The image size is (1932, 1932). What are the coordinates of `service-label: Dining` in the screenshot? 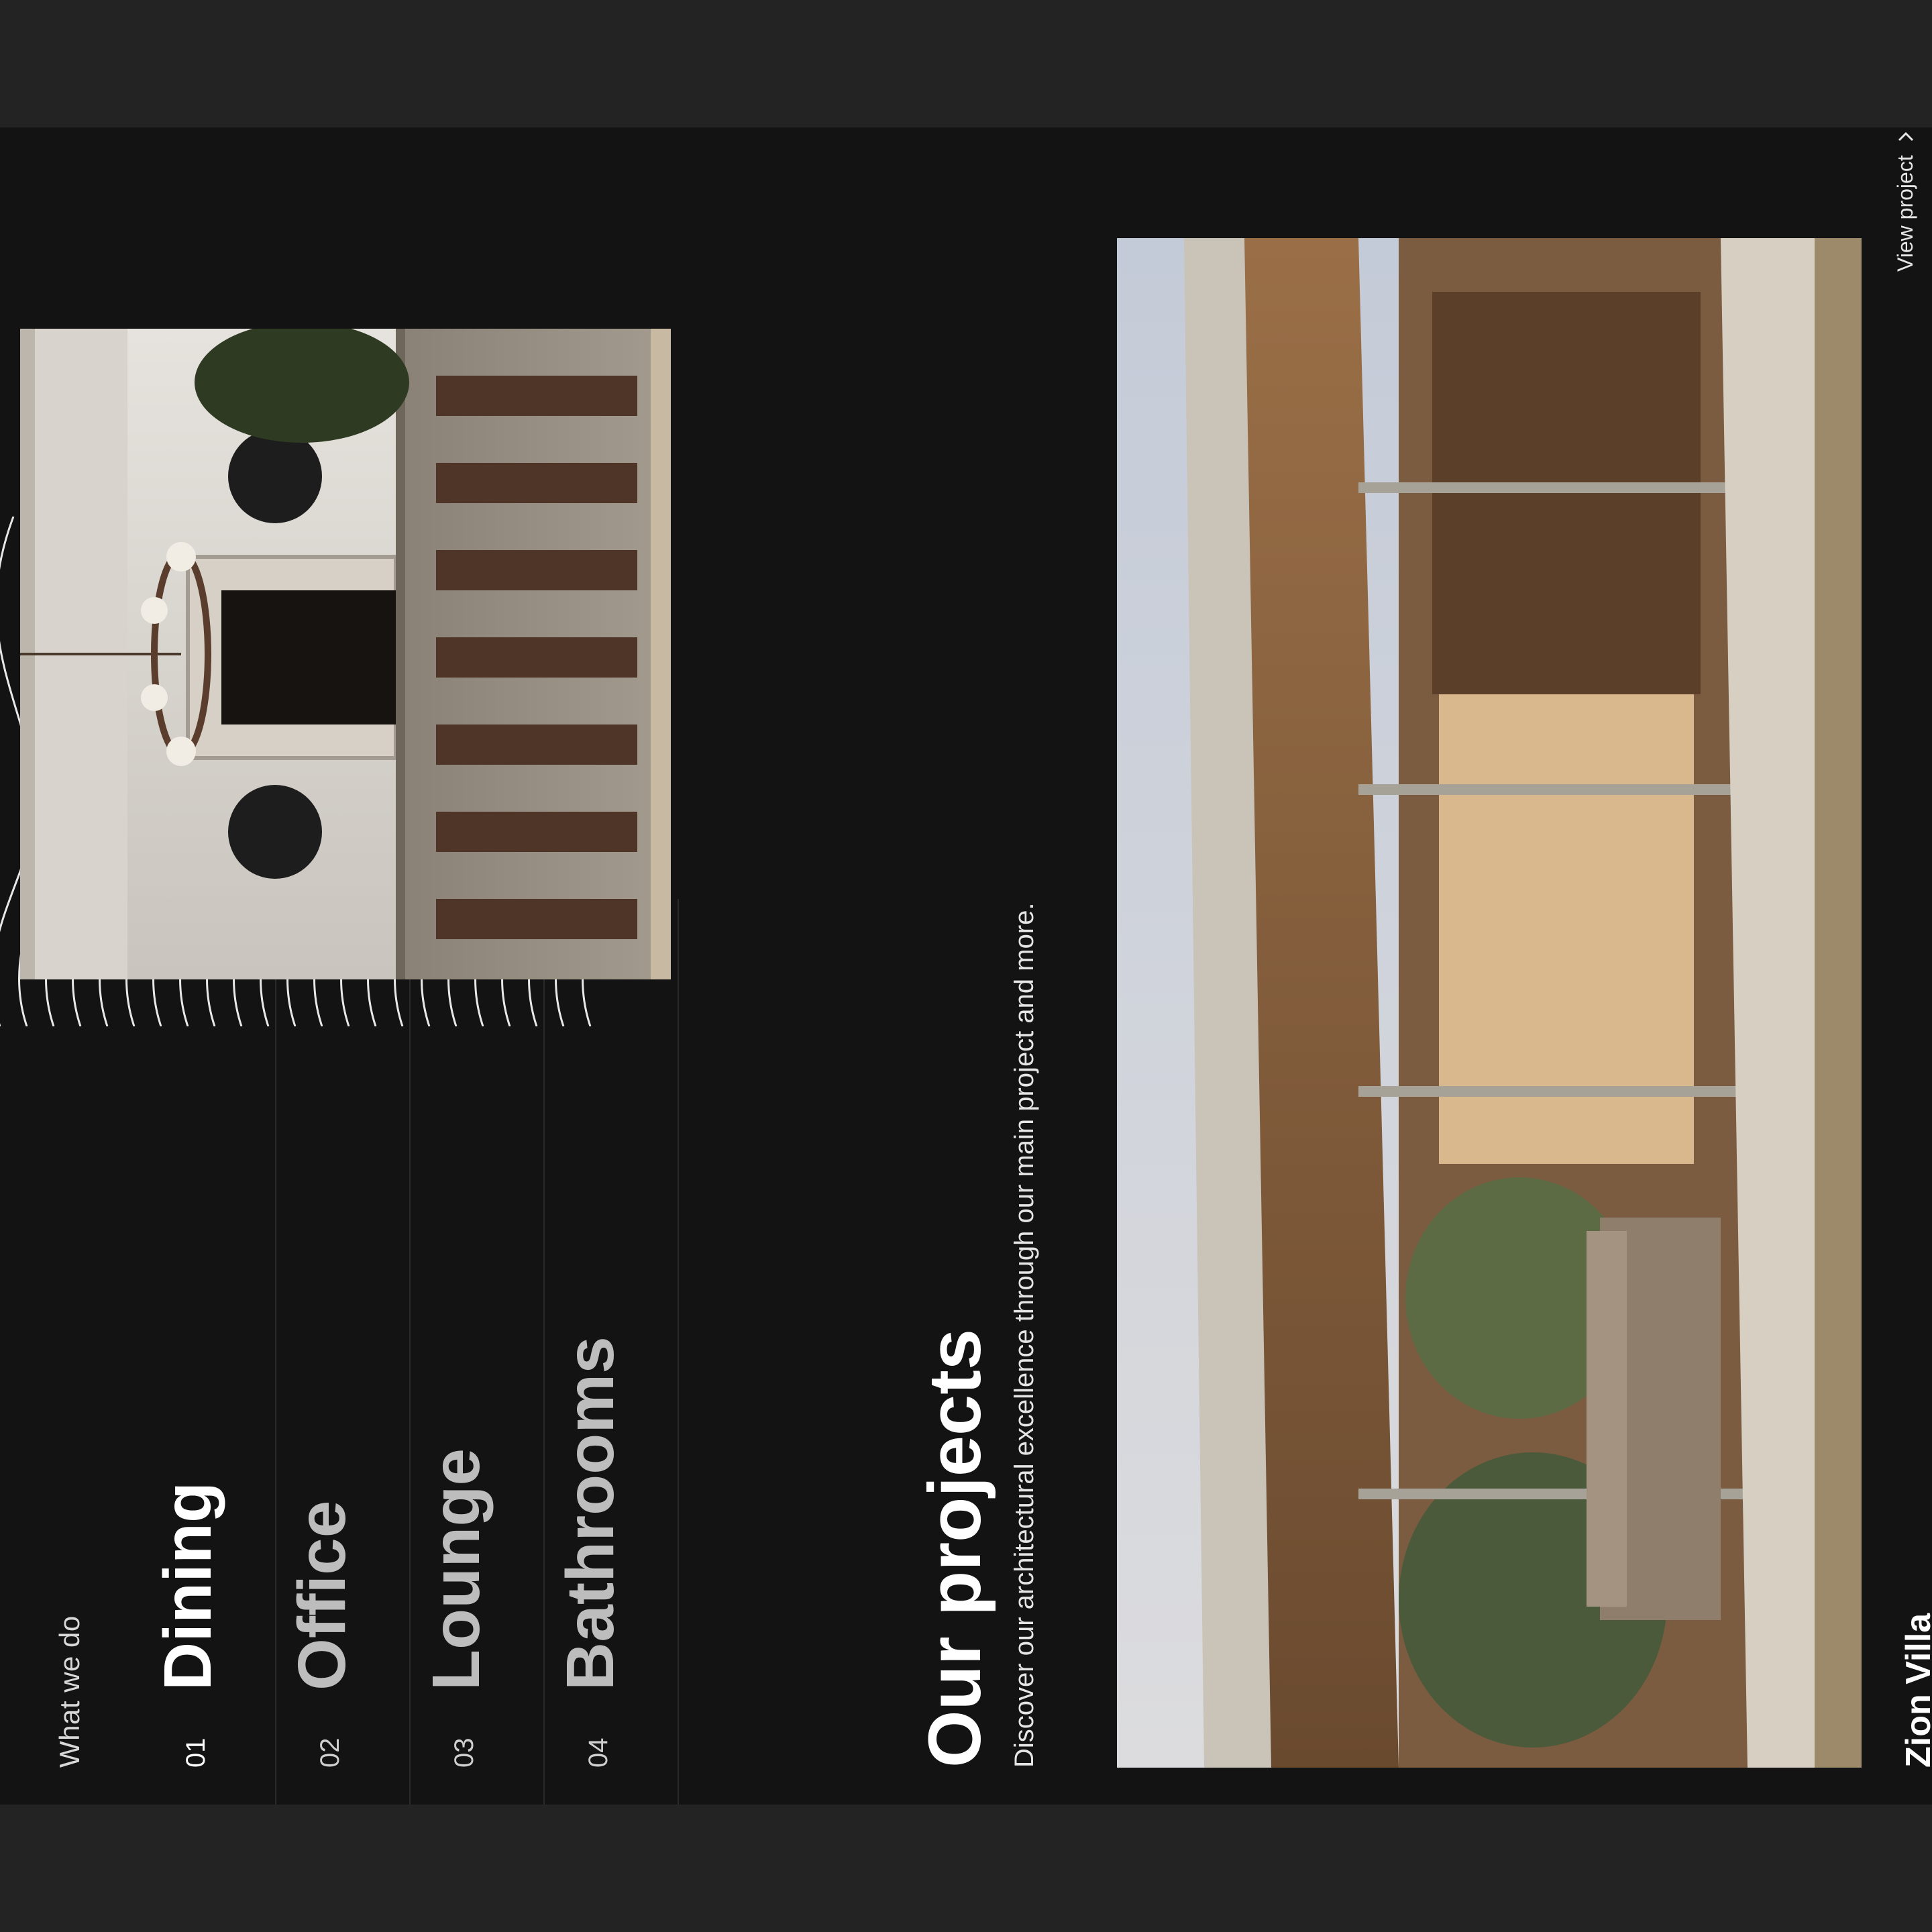 It's located at (187, 1585).